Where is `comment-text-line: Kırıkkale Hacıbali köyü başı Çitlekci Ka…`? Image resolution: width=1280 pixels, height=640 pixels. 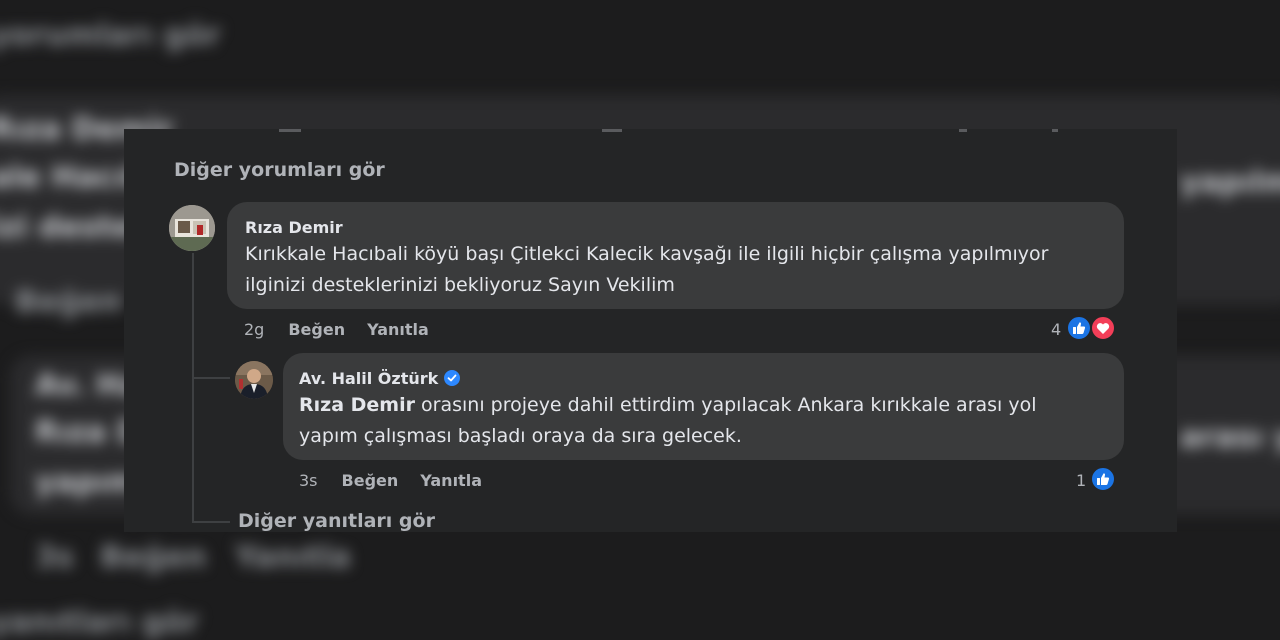 comment-text-line: Kırıkkale Hacıbali köyü başı Çitlekci Ka… is located at coordinates (647, 254).